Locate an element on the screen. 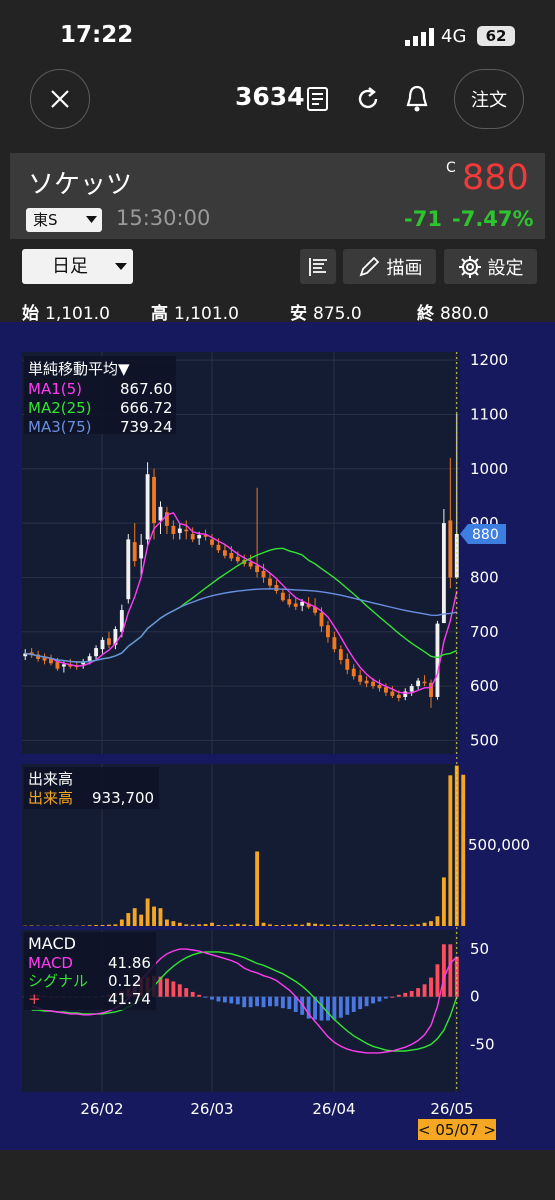  ma-legend-title: 単純移動平均▼ is located at coordinates (79, 369).